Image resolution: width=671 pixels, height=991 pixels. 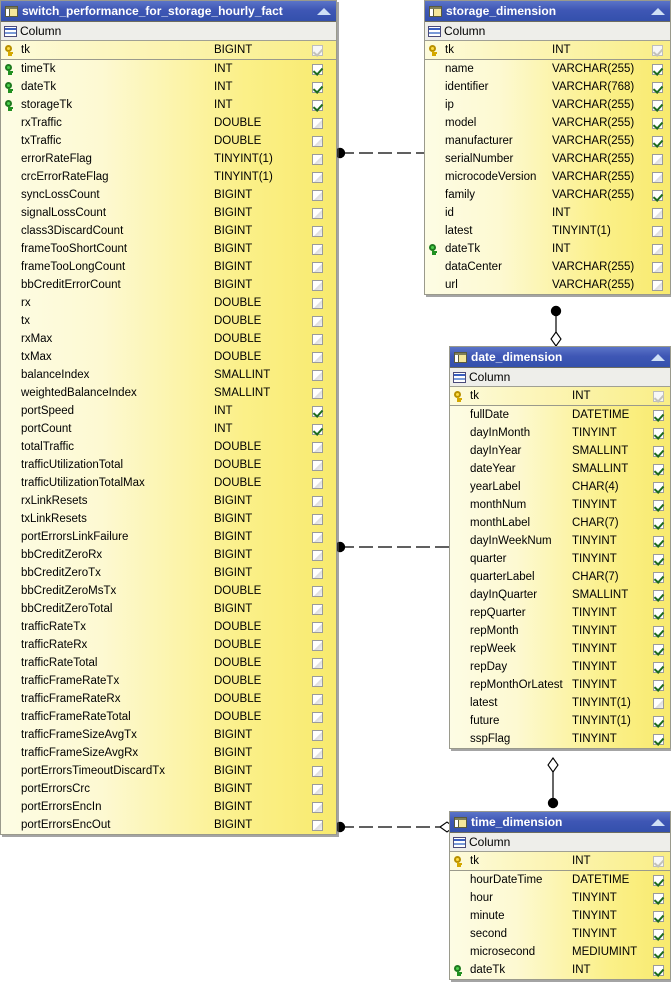 I want to click on relationship-fact-time, so click(x=394, y=827).